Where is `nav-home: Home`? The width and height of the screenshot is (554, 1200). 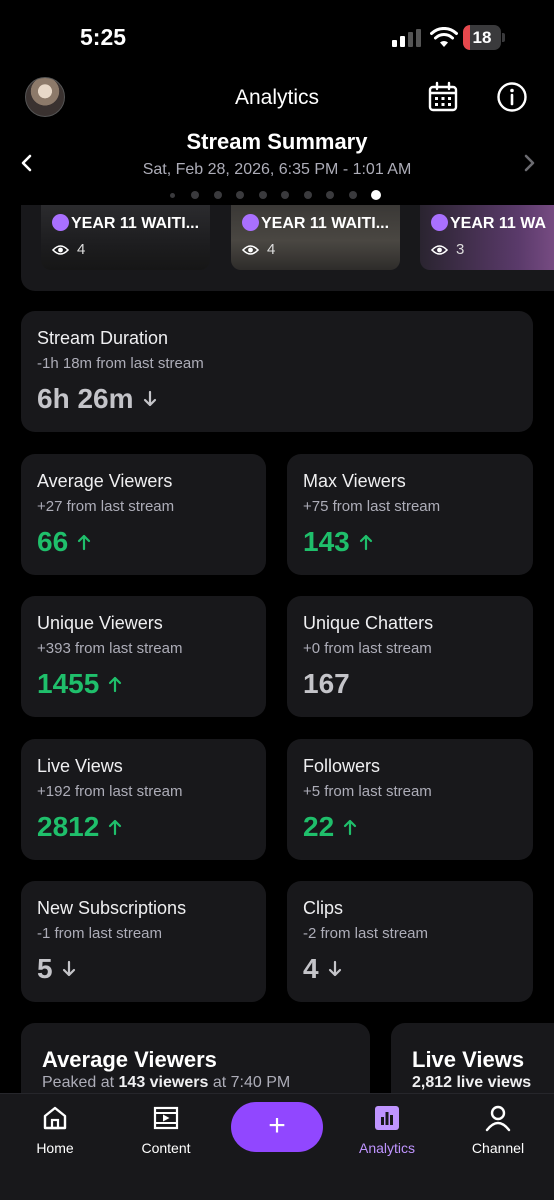
nav-home: Home is located at coordinates (55, 1130).